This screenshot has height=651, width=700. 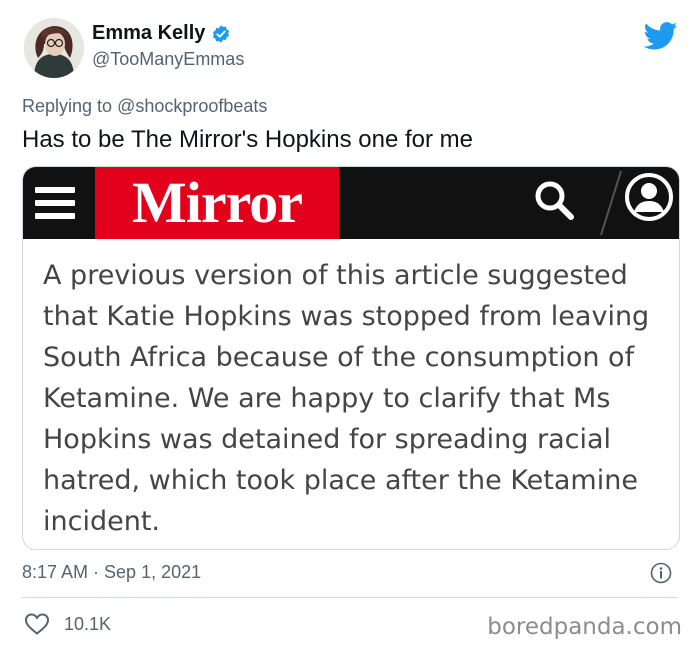 What do you see at coordinates (59, 203) in the screenshot?
I see `hamburger-menu-icon` at bounding box center [59, 203].